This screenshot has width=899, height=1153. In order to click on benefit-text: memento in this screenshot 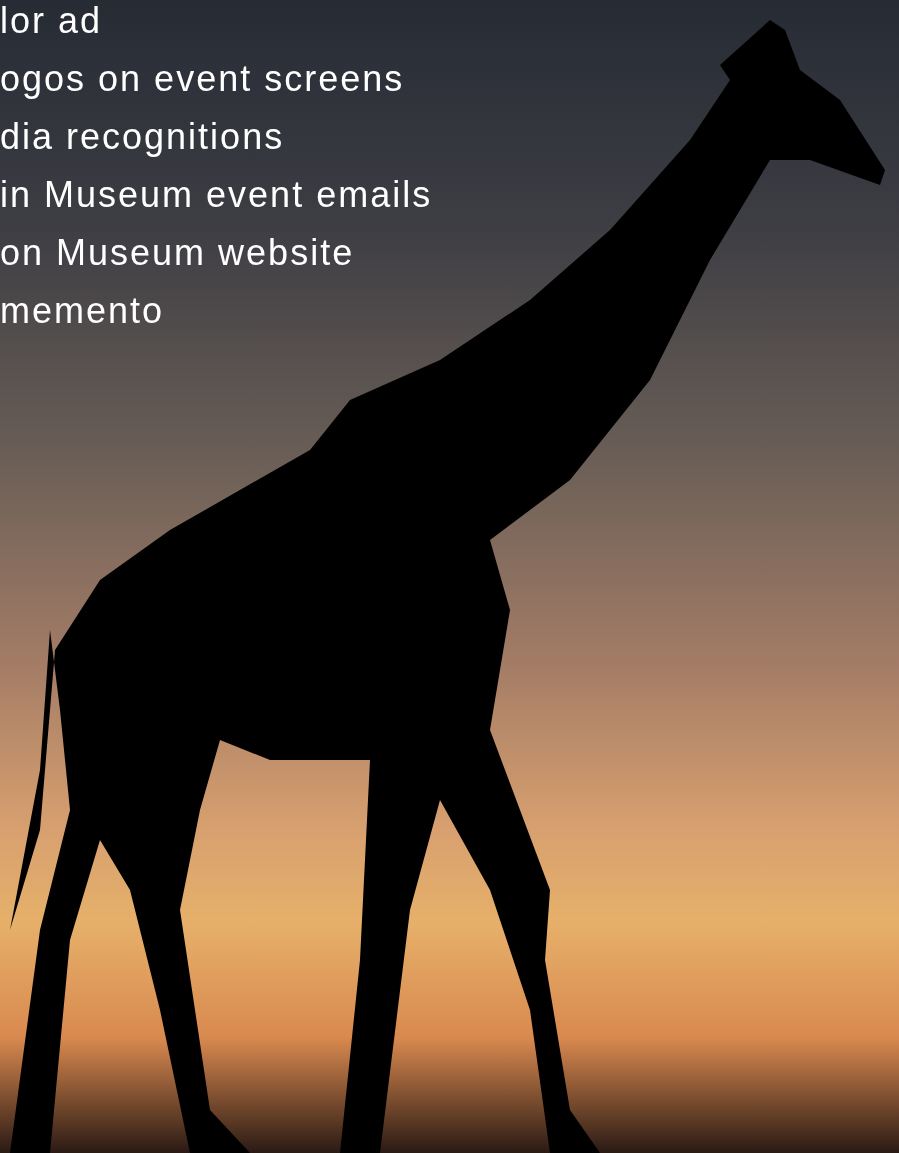, I will do `click(83, 311)`.